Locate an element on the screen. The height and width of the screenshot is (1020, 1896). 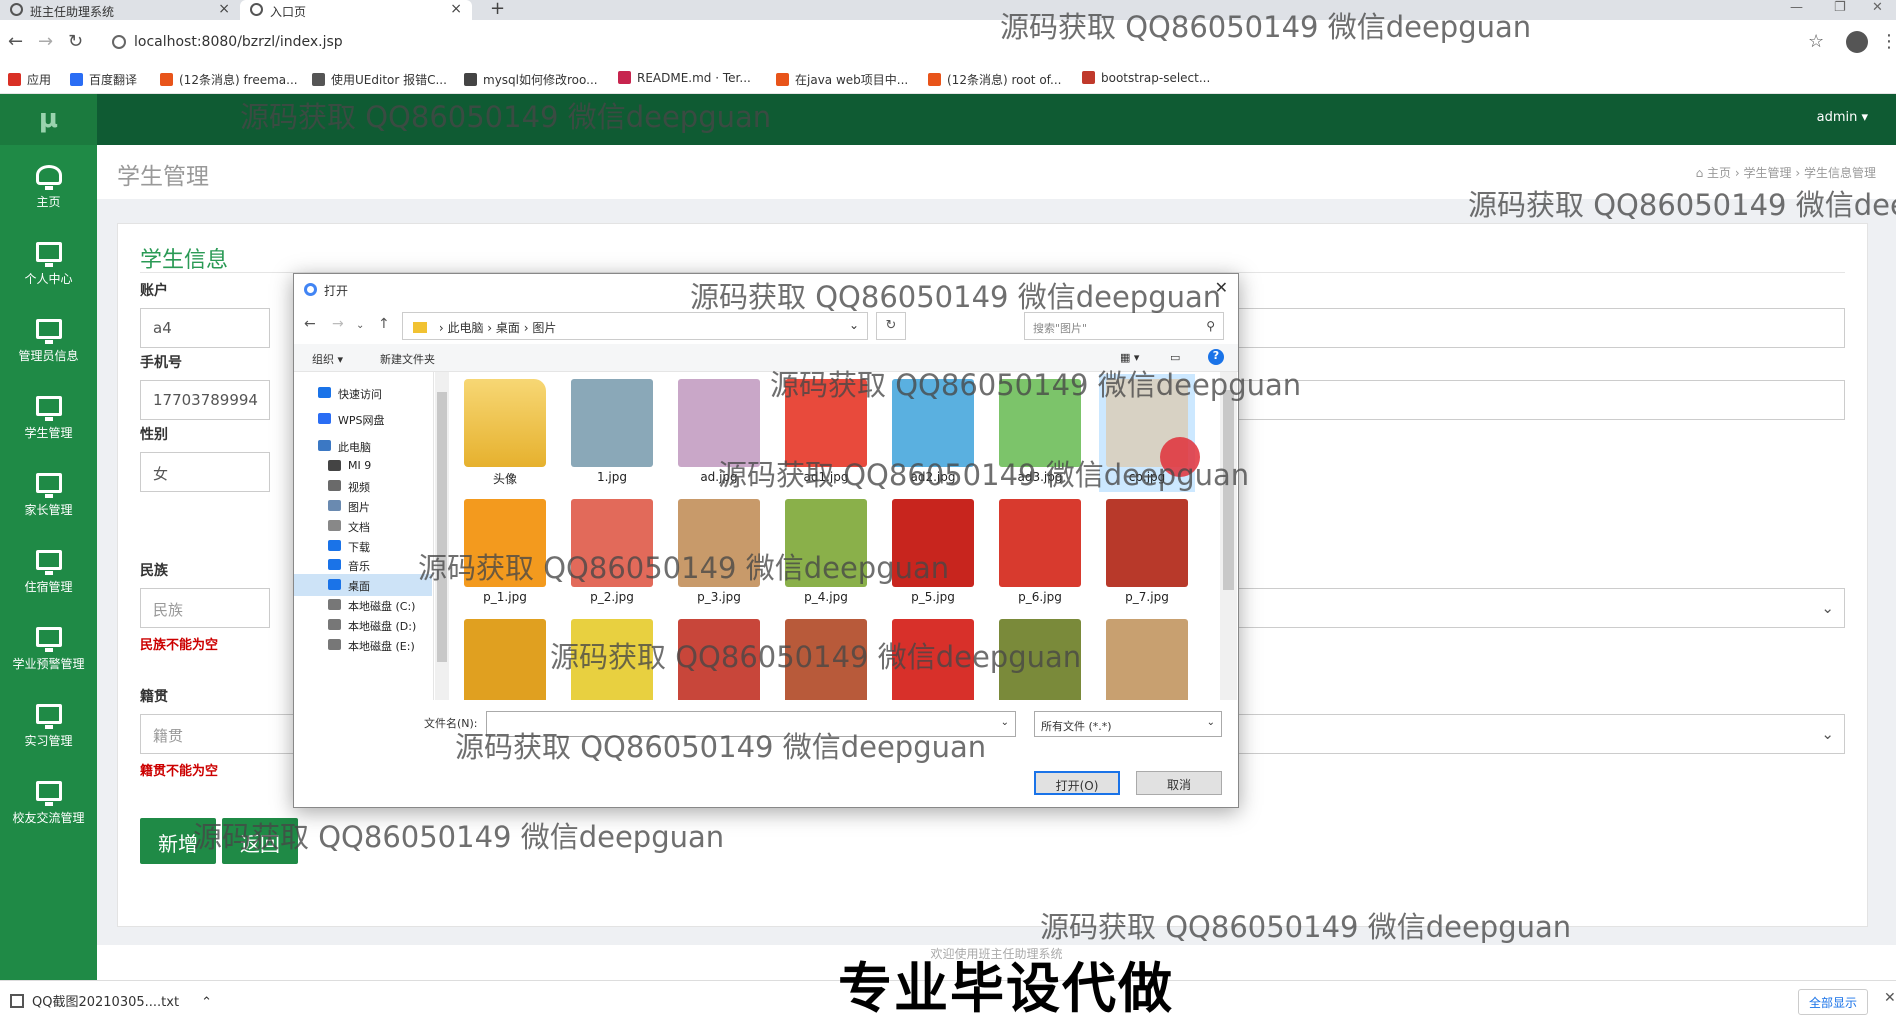
filename-input: ⌄ is located at coordinates (751, 724).